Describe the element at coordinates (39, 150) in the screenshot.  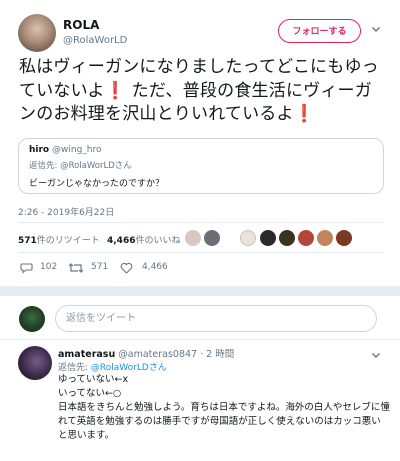
I see `quoted-author-name: hiro` at that location.